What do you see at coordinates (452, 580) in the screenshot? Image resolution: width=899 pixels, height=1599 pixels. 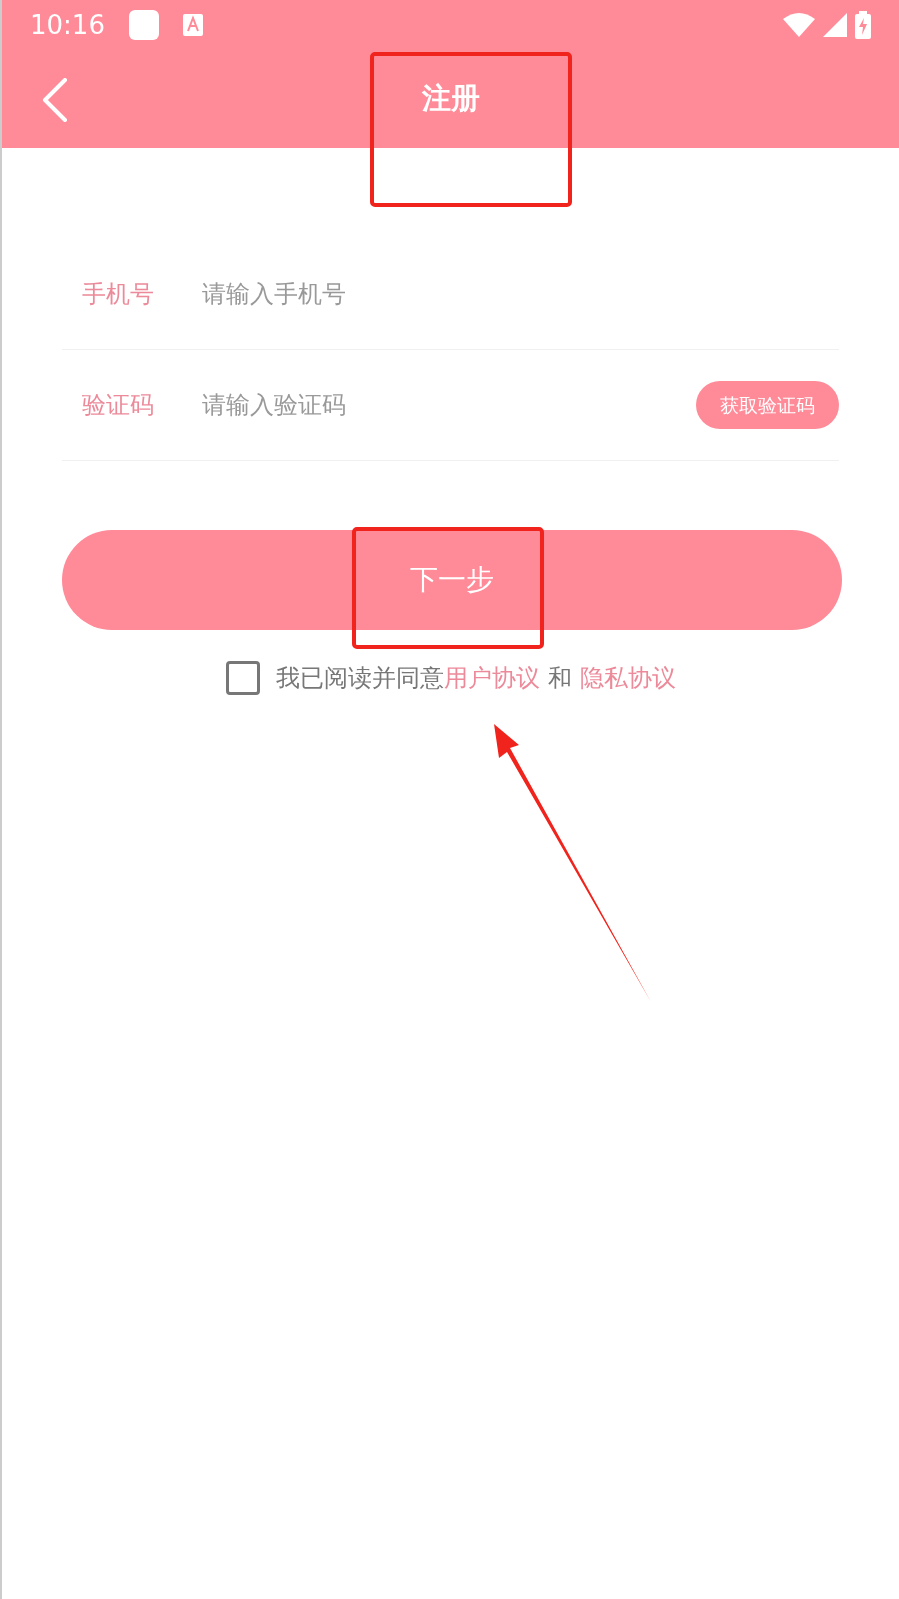 I see `next-button: 下一步` at bounding box center [452, 580].